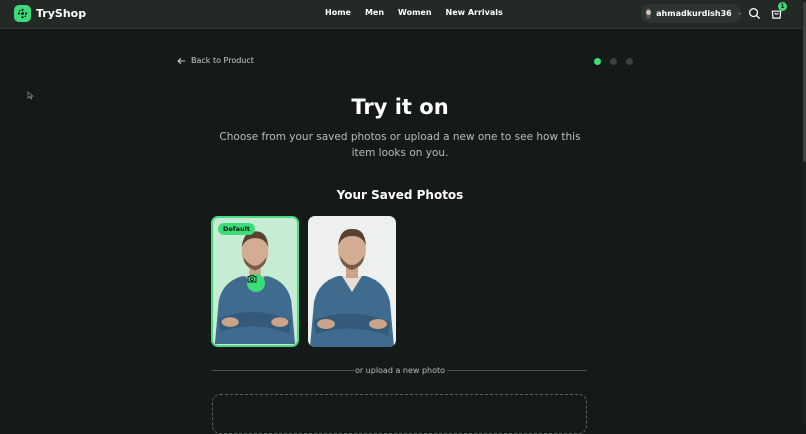 The image size is (806, 434). I want to click on camera-icon, so click(252, 278).